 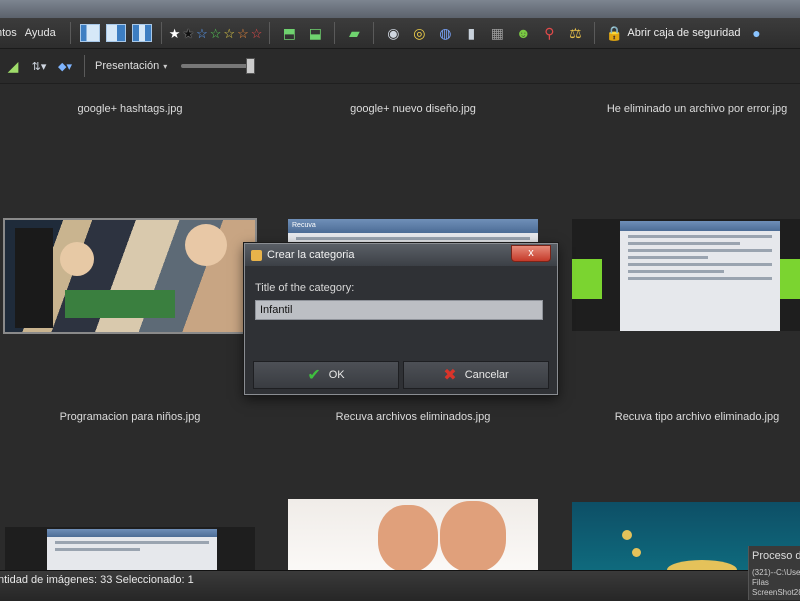 What do you see at coordinates (89, 33) in the screenshot?
I see `view-thumbs-icon` at bounding box center [89, 33].